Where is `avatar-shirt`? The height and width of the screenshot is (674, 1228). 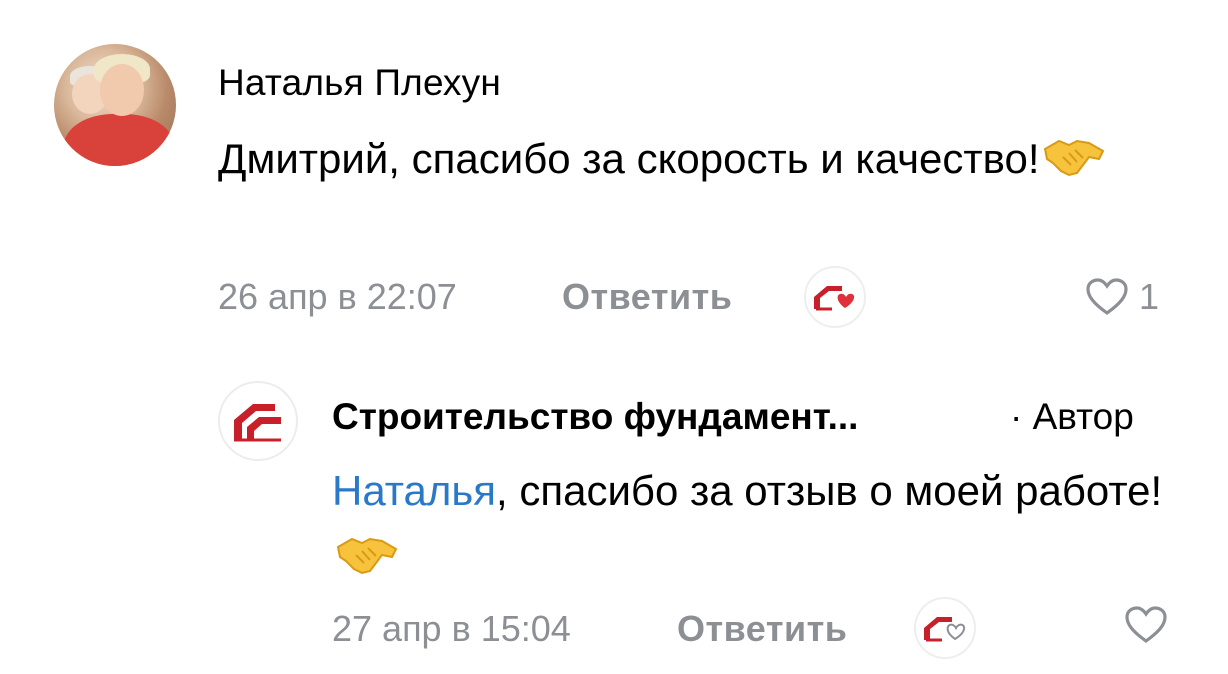 avatar-shirt is located at coordinates (119, 140).